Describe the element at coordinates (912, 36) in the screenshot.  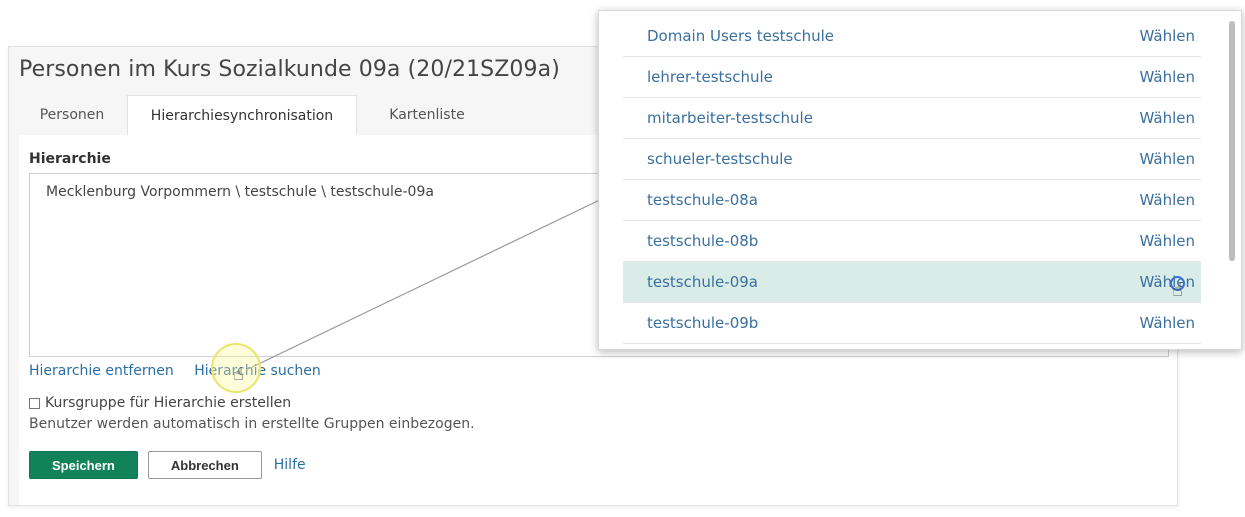
I see `dropdown-item: Domain Users testschule Wählen` at that location.